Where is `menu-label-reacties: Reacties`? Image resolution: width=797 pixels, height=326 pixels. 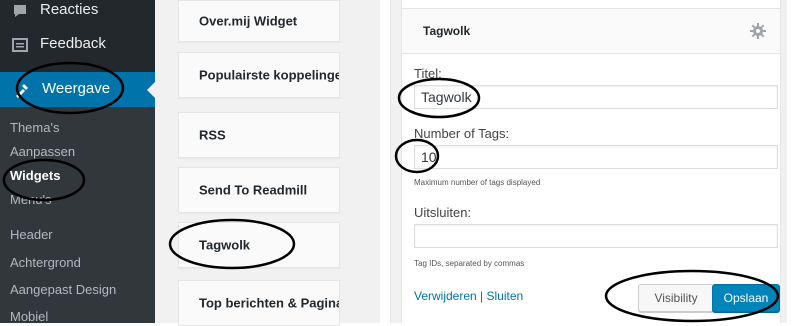
menu-label-reacties: Reacties is located at coordinates (69, 9).